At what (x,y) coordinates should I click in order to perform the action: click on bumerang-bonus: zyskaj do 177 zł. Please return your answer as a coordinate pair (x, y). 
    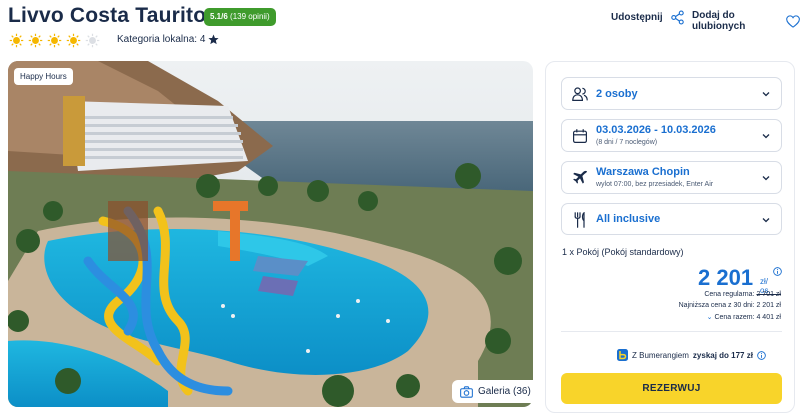
    Looking at the image, I should click on (722, 355).